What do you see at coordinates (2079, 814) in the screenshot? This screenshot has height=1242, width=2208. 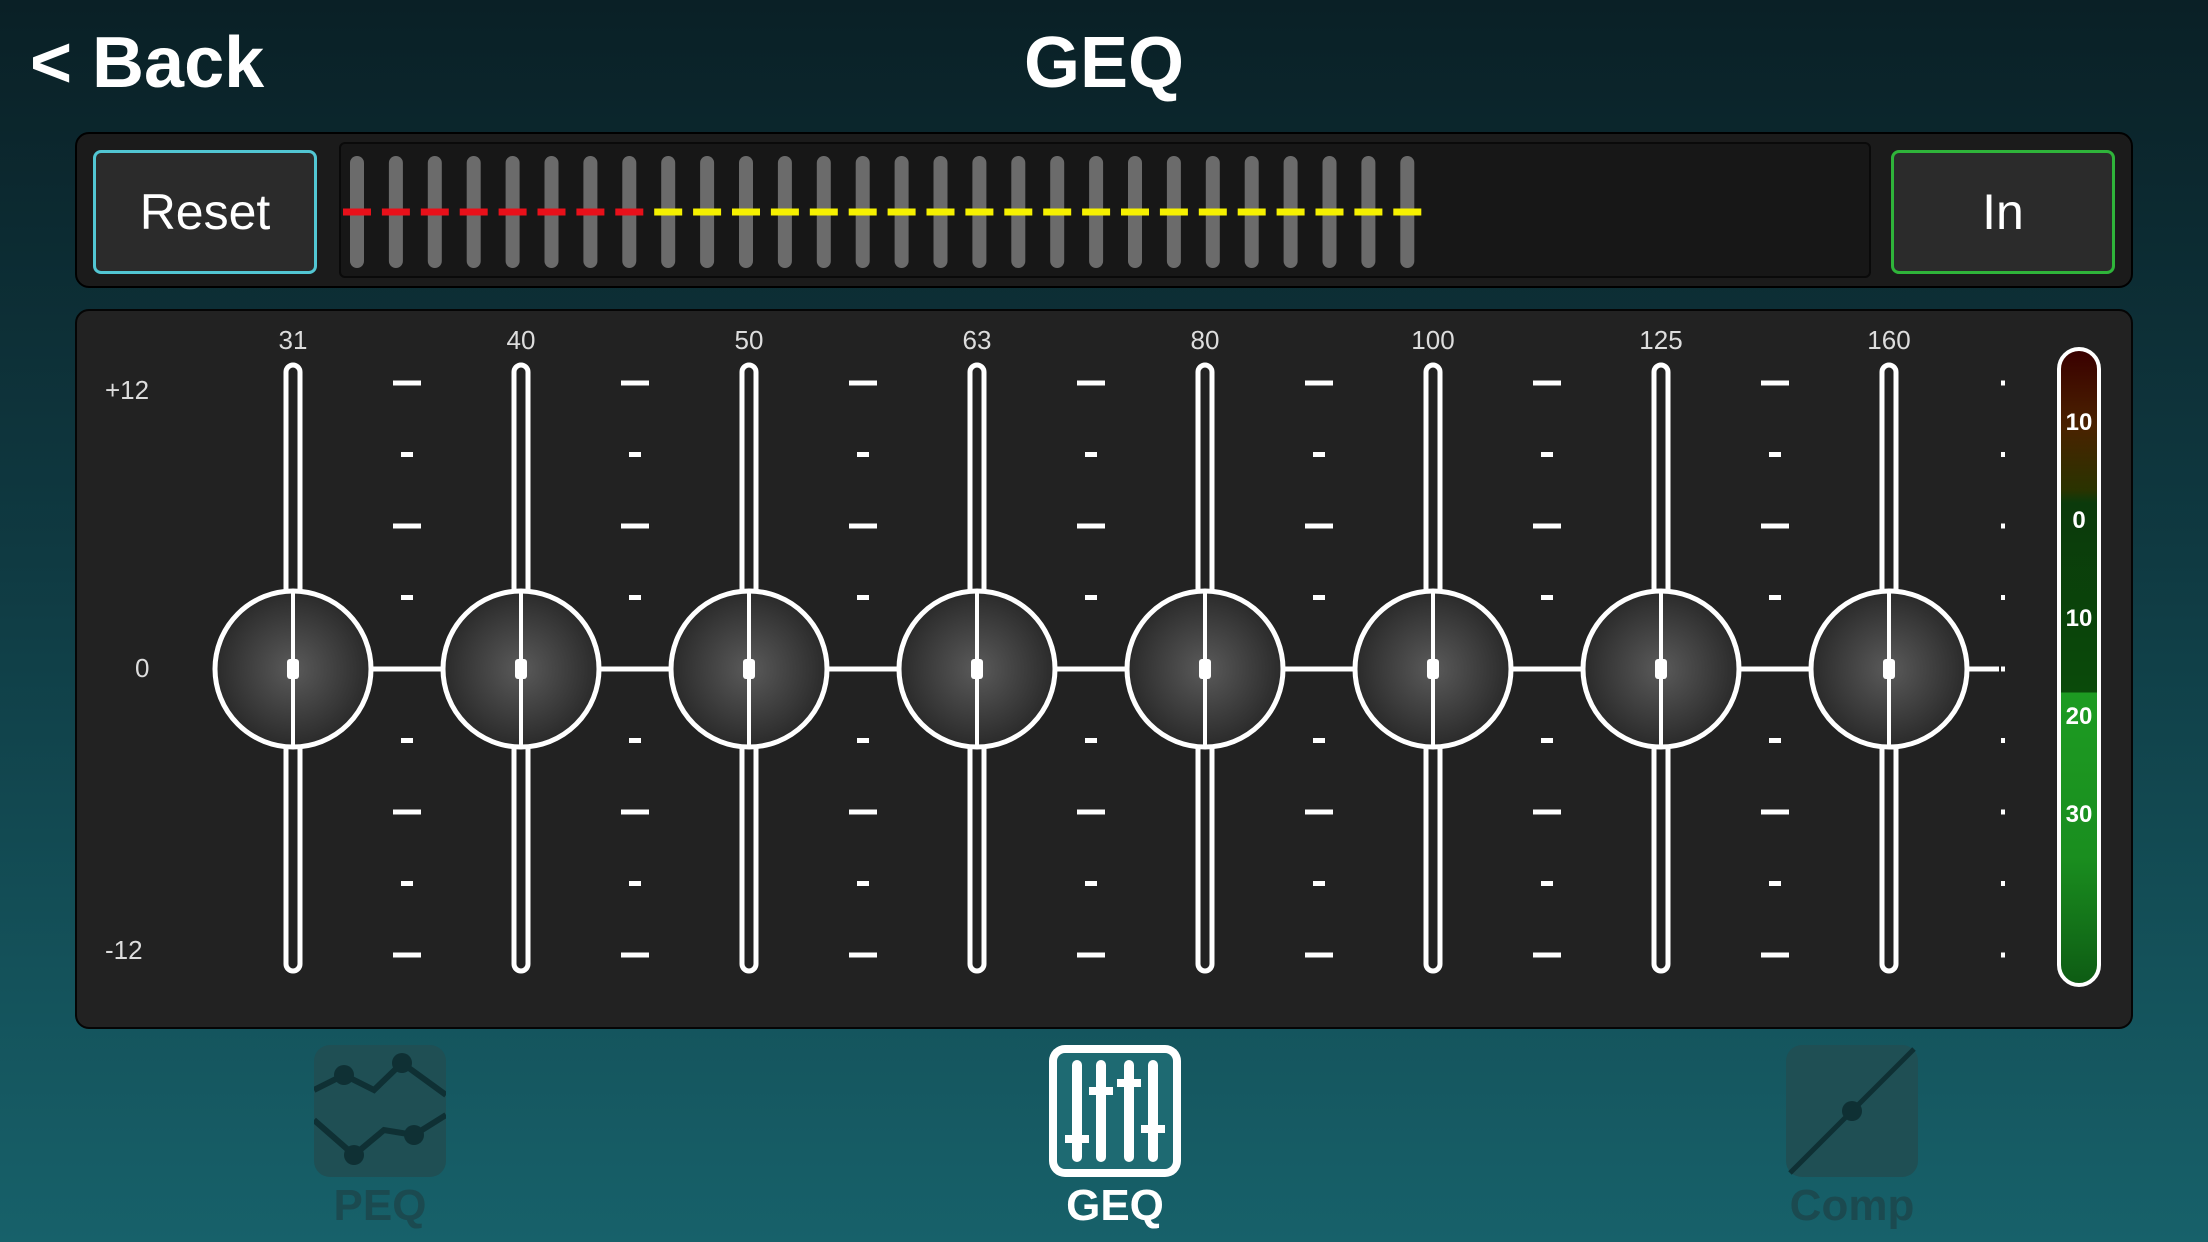 I see `meter-tick: 30` at bounding box center [2079, 814].